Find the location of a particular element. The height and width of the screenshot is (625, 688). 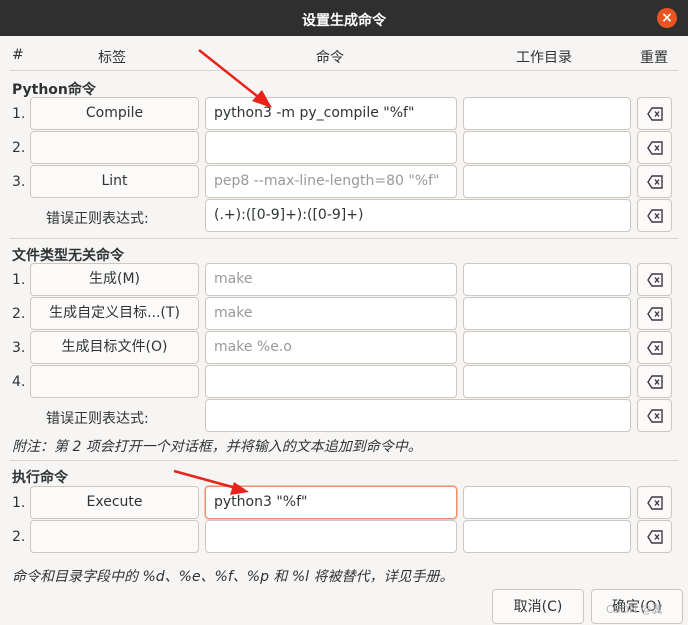

independent-label-button-1: 生成(M) is located at coordinates (114, 279).